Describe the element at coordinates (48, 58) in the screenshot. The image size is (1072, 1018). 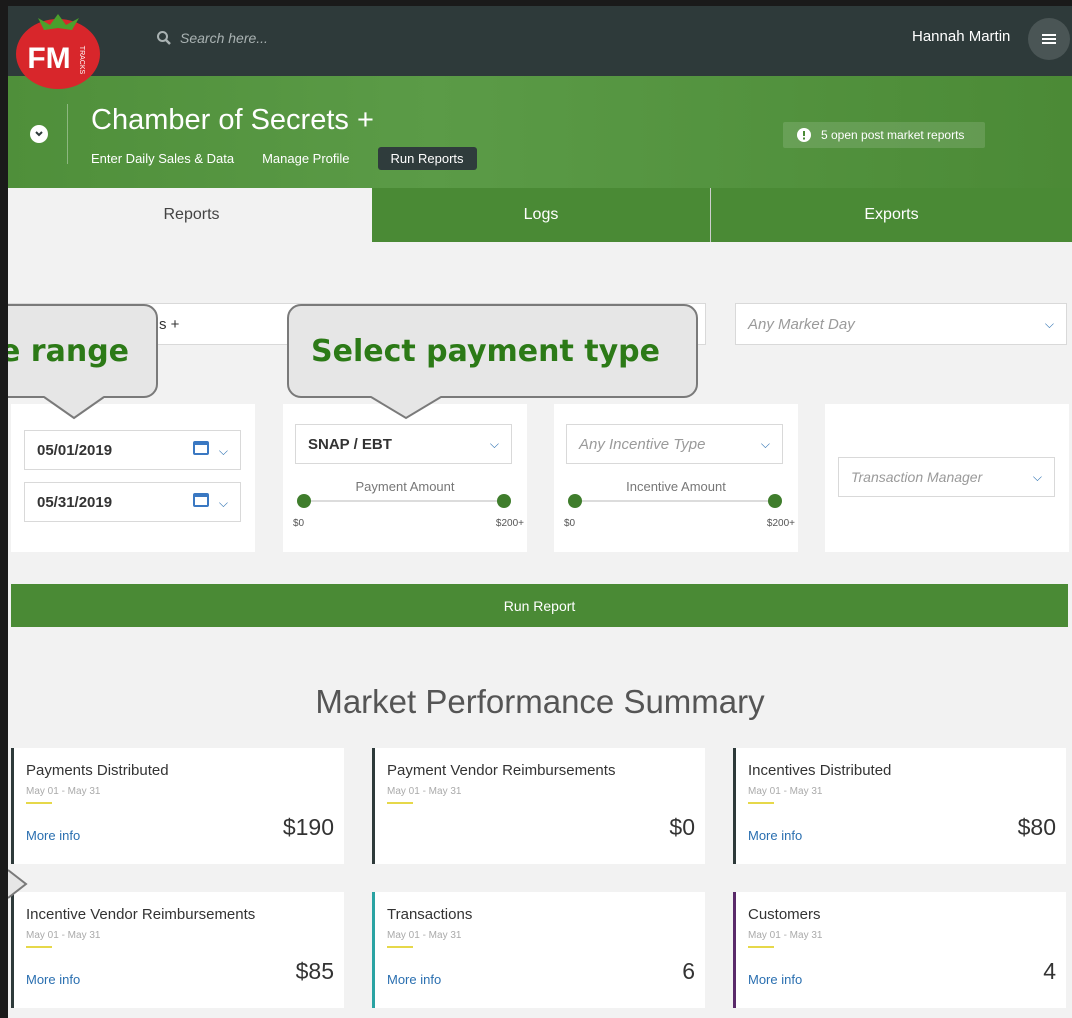
I see `logo-text: FM` at that location.